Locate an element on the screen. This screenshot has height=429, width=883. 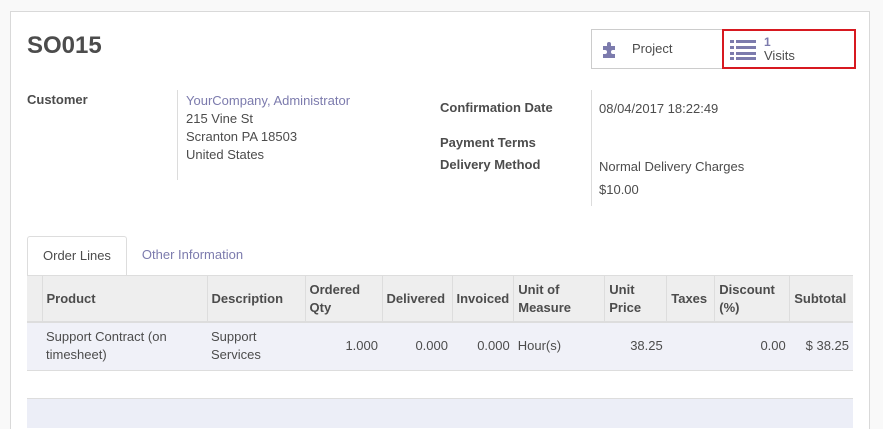
header-subtotal: Subtotal is located at coordinates (821, 299).